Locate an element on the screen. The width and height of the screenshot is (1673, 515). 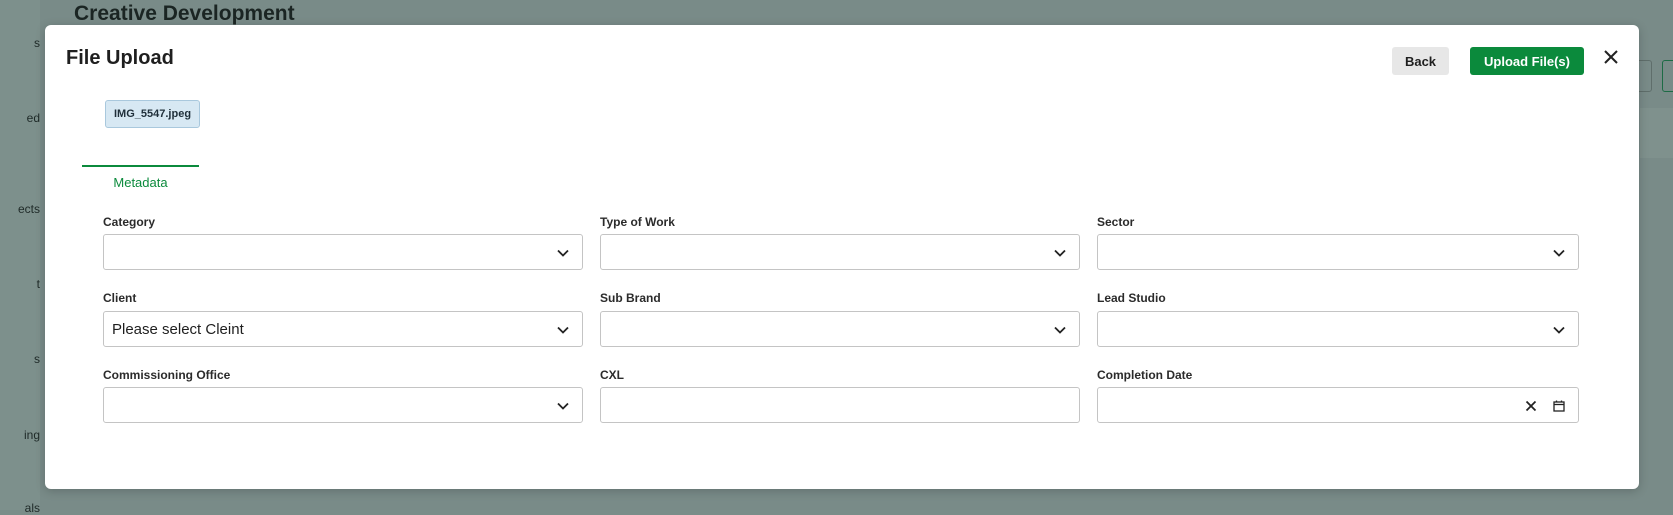
sidebar: s ed ects t s ing als is located at coordinates (20, 257).